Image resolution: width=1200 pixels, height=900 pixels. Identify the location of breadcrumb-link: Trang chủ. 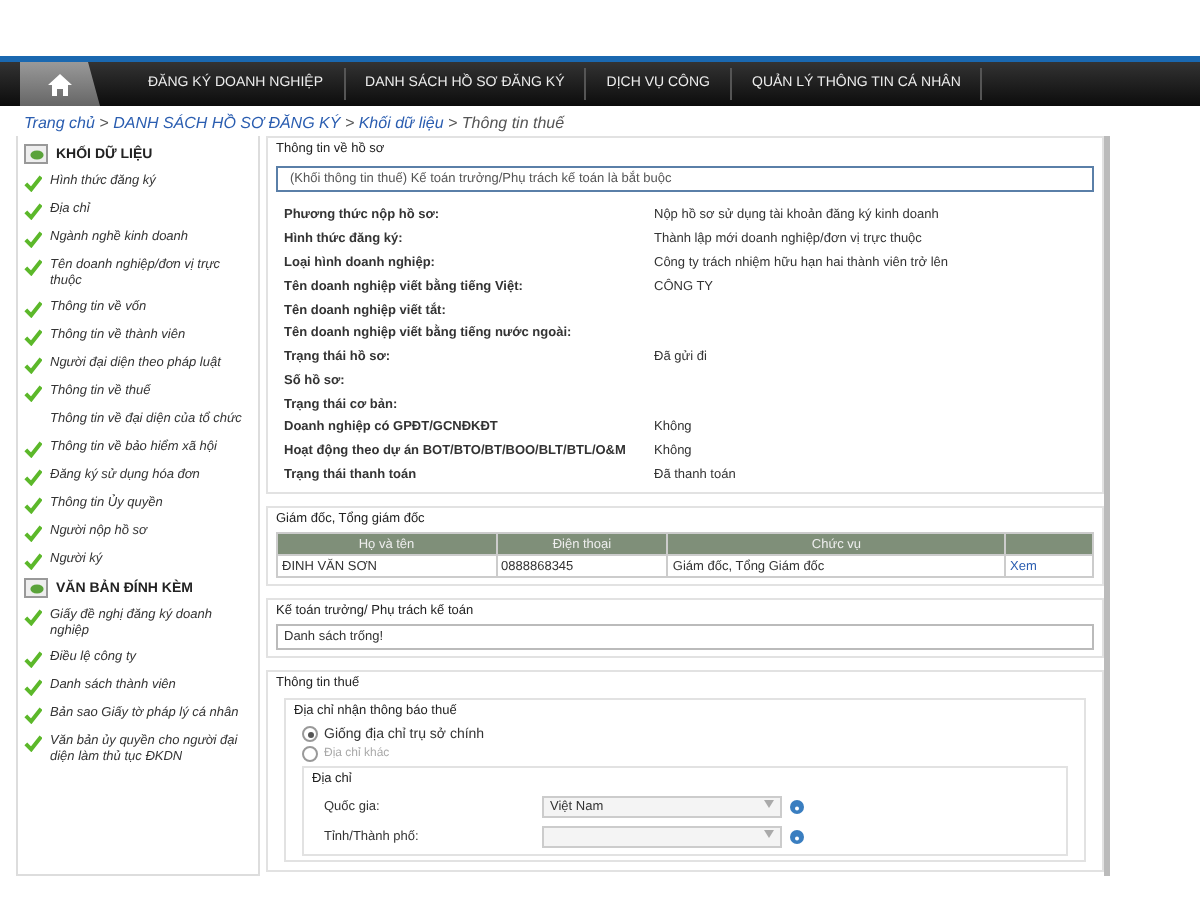
(59, 123).